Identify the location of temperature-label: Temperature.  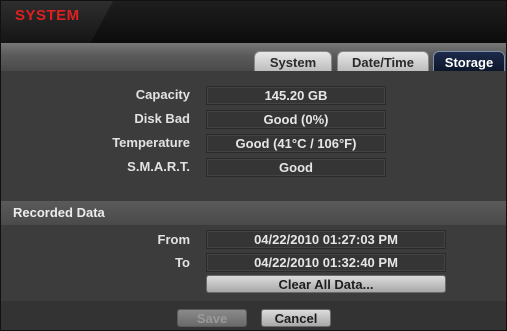
(151, 142).